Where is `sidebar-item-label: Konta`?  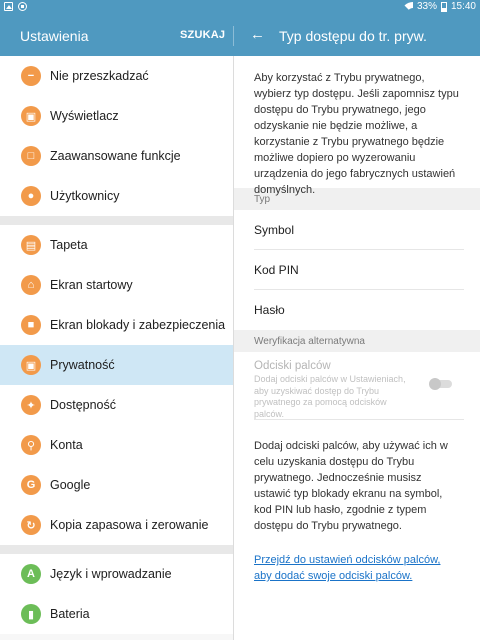 sidebar-item-label: Konta is located at coordinates (66, 445).